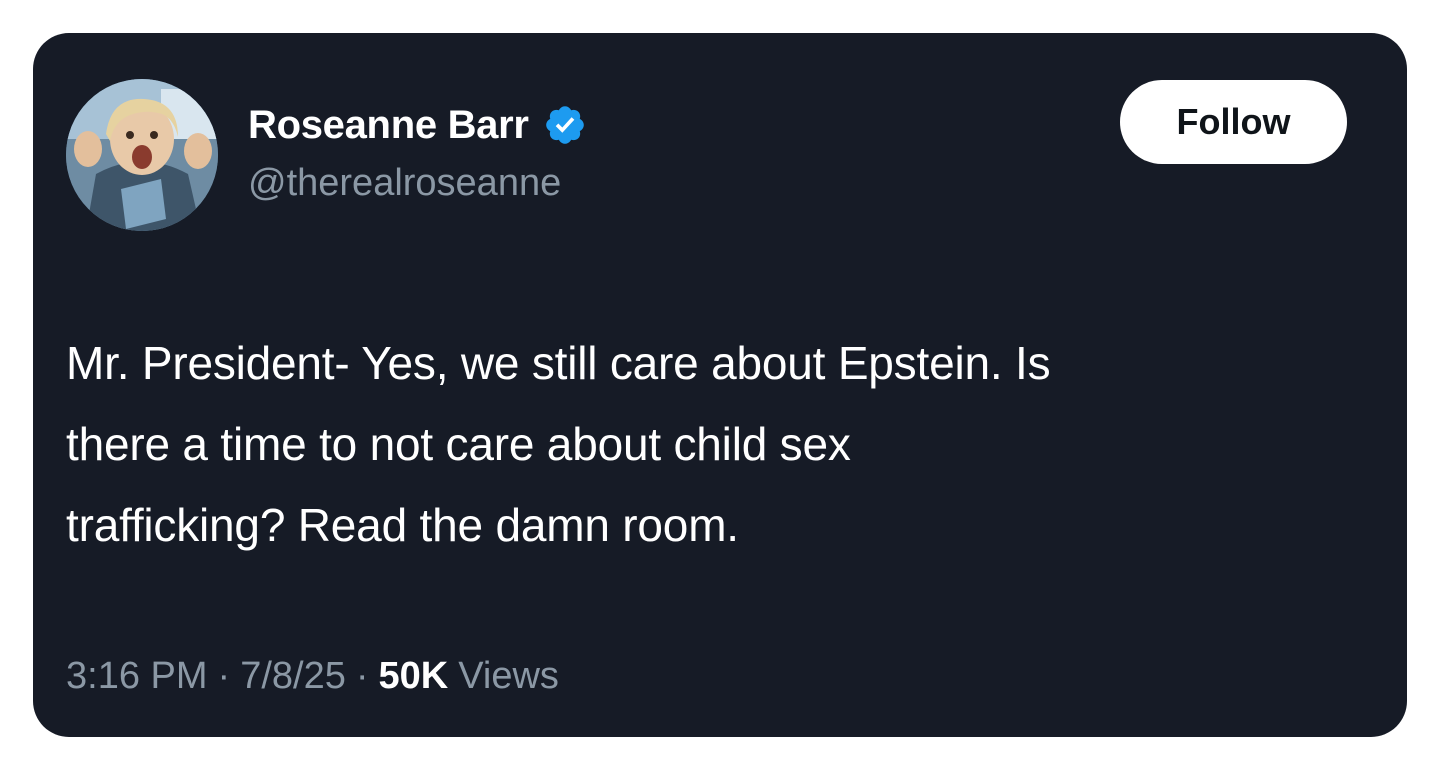 Image resolution: width=1439 pixels, height=762 pixels. I want to click on views-count: 50K, so click(413, 676).